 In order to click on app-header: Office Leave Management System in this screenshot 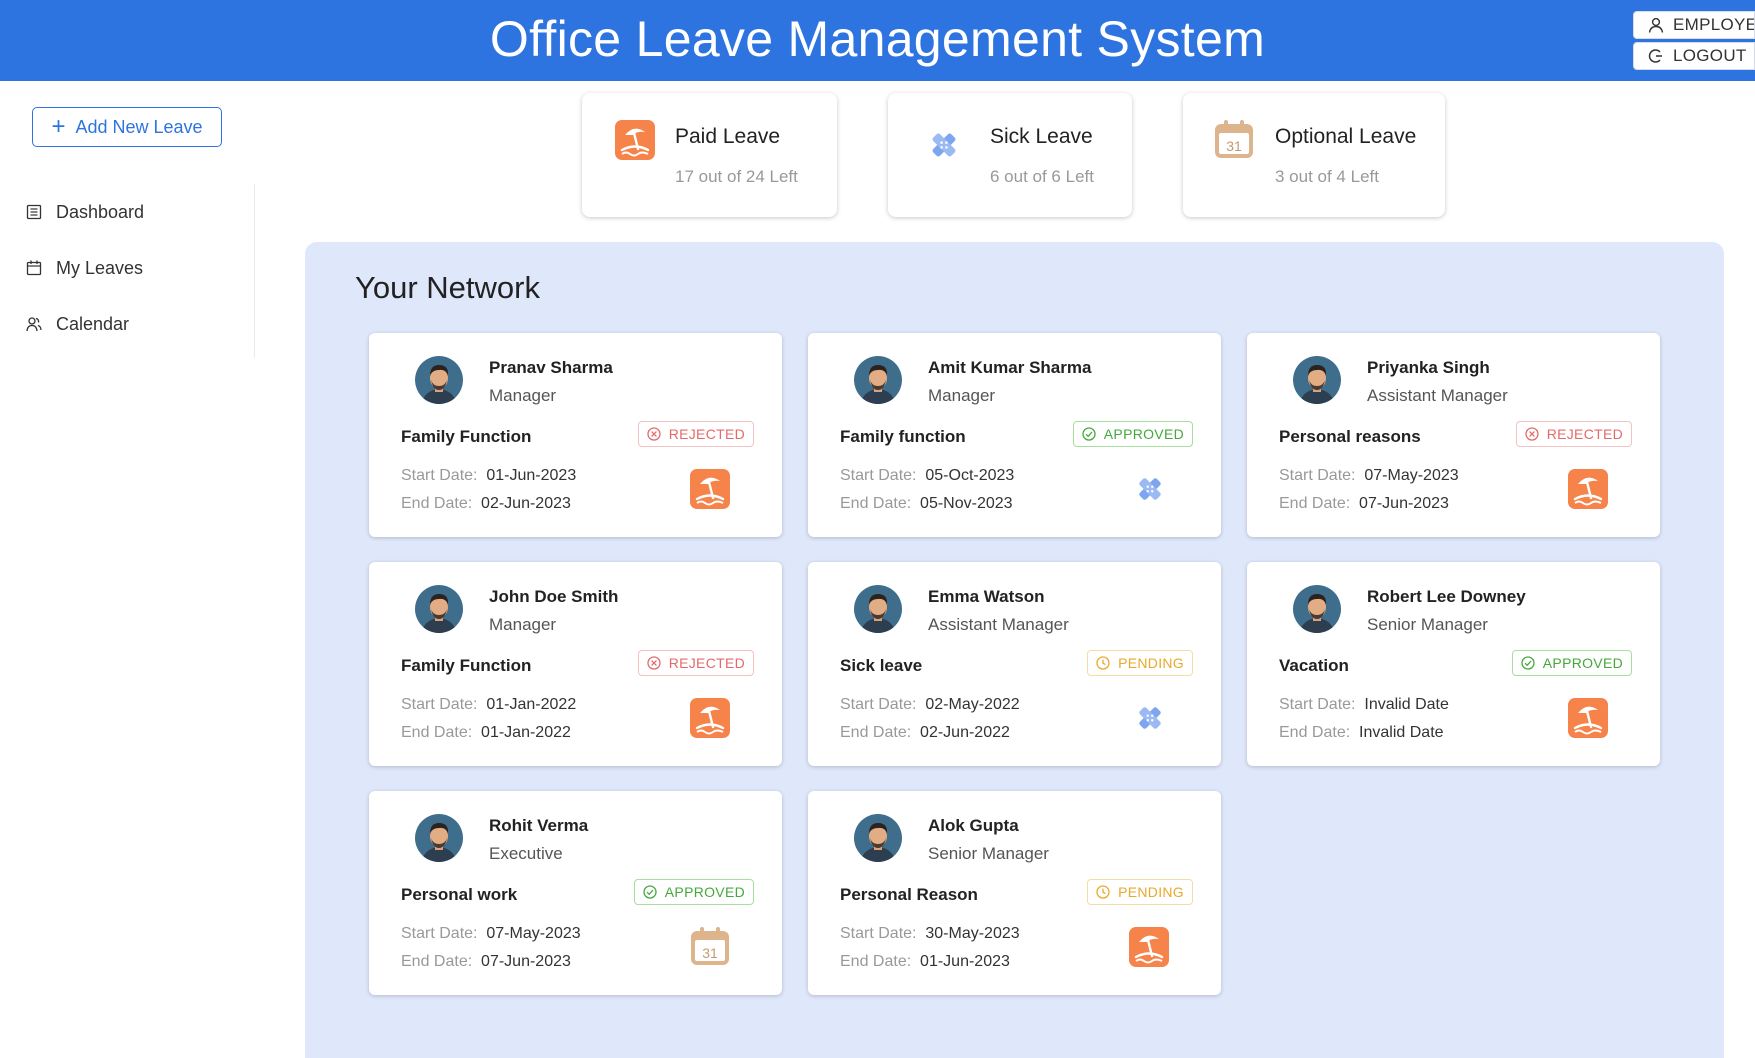, I will do `click(877, 40)`.